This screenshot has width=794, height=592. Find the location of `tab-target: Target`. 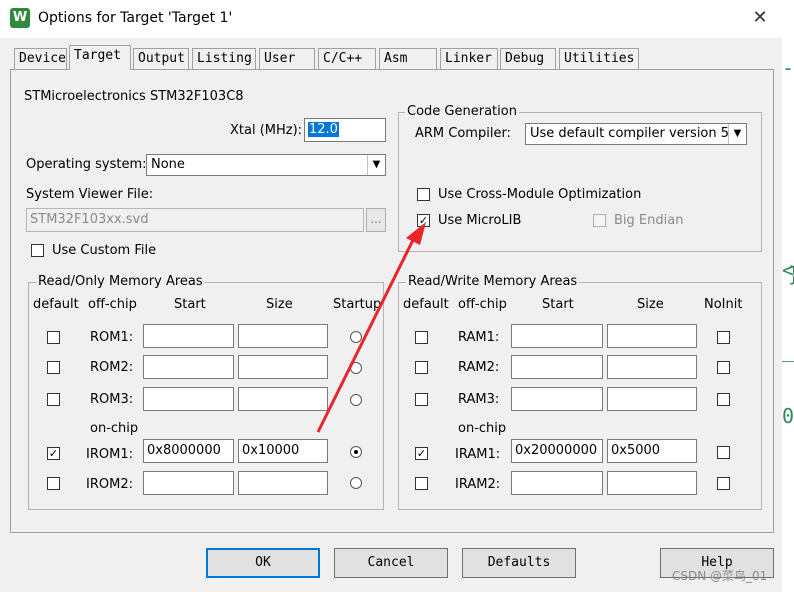

tab-target: Target is located at coordinates (100, 57).